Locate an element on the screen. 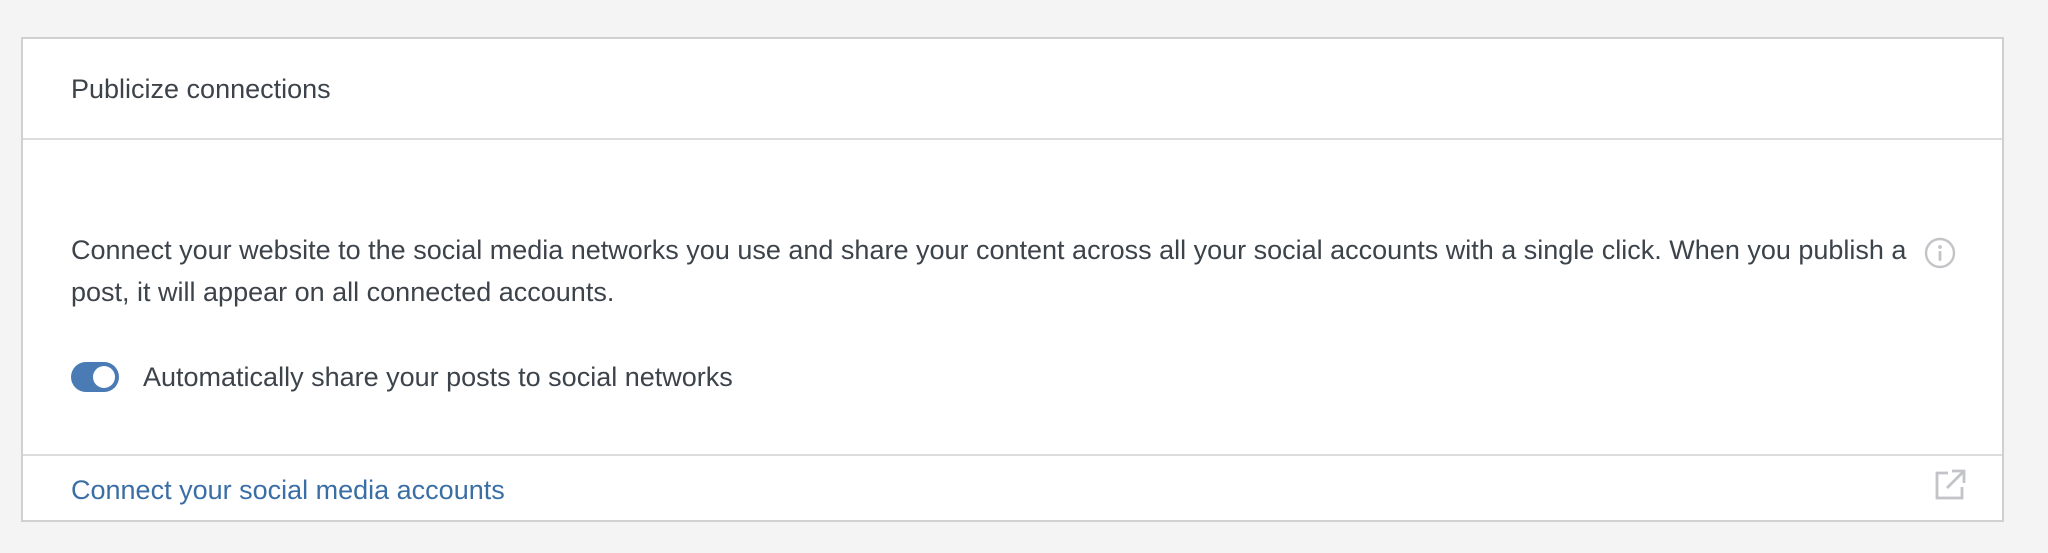 Image resolution: width=2048 pixels, height=553 pixels. info-icon is located at coordinates (1940, 253).